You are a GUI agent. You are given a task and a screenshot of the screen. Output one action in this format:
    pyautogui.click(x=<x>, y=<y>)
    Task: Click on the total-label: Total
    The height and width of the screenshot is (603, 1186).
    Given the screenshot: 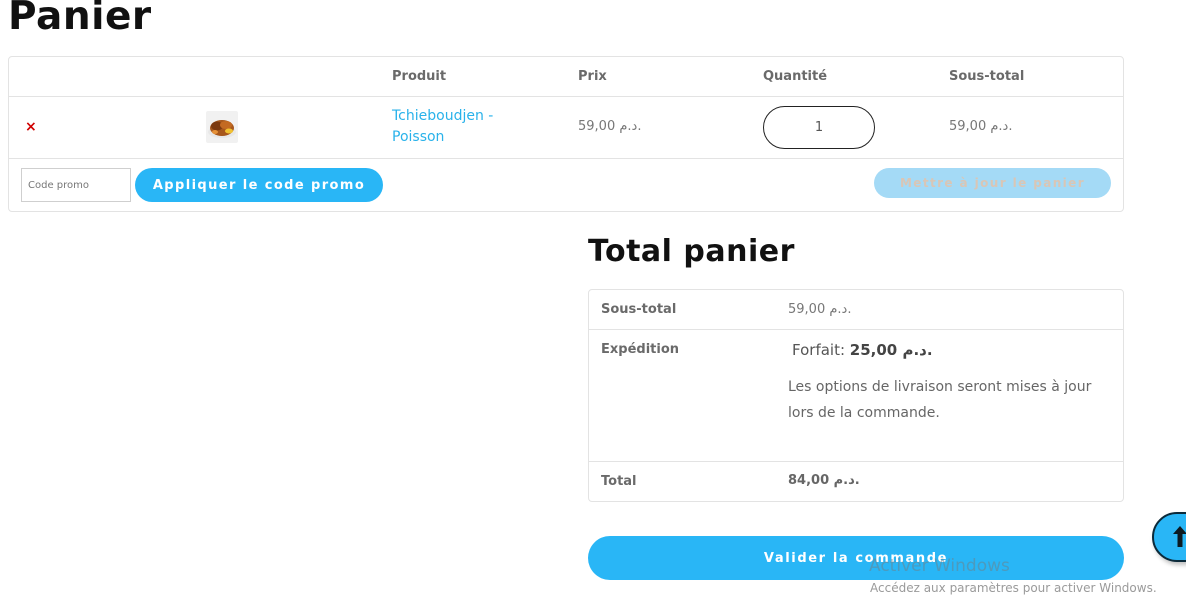 What is the action you would take?
    pyautogui.click(x=619, y=481)
    